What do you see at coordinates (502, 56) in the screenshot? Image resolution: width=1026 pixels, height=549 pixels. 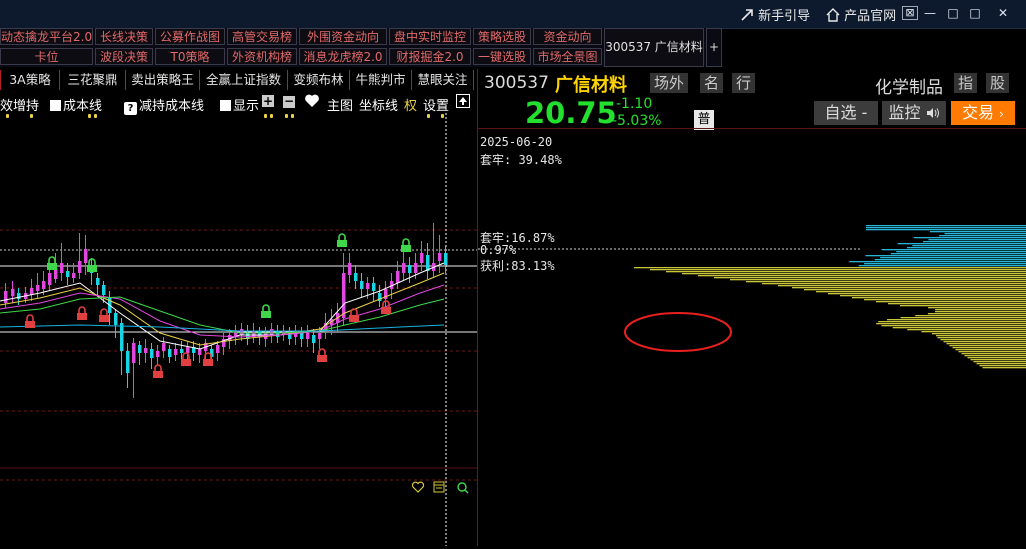 I see `module-button: 一键选股` at bounding box center [502, 56].